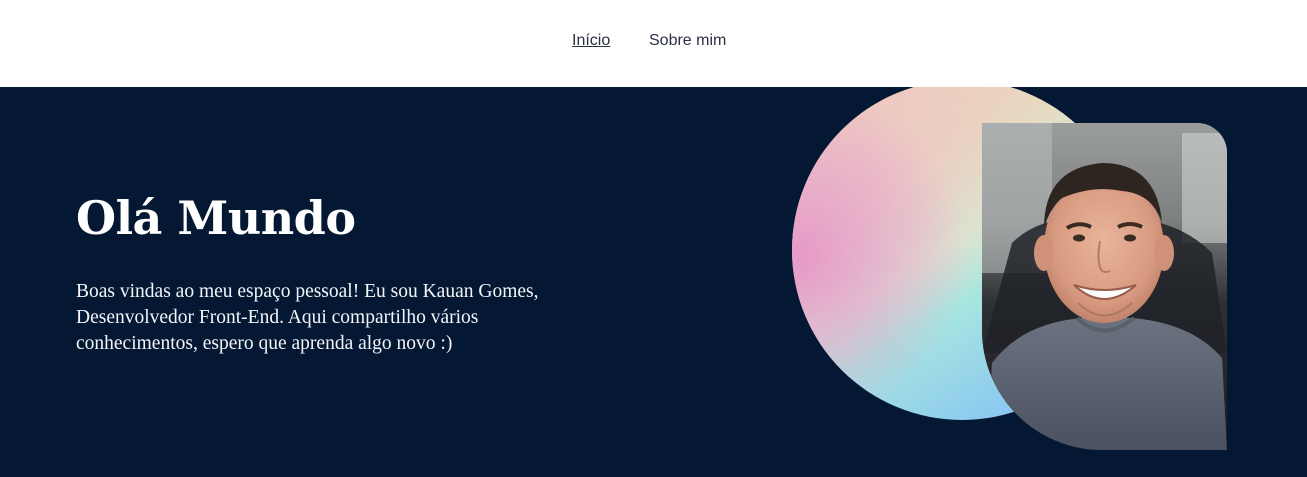 This screenshot has height=477, width=1307. I want to click on hero-title: Olá Mundo, so click(216, 218).